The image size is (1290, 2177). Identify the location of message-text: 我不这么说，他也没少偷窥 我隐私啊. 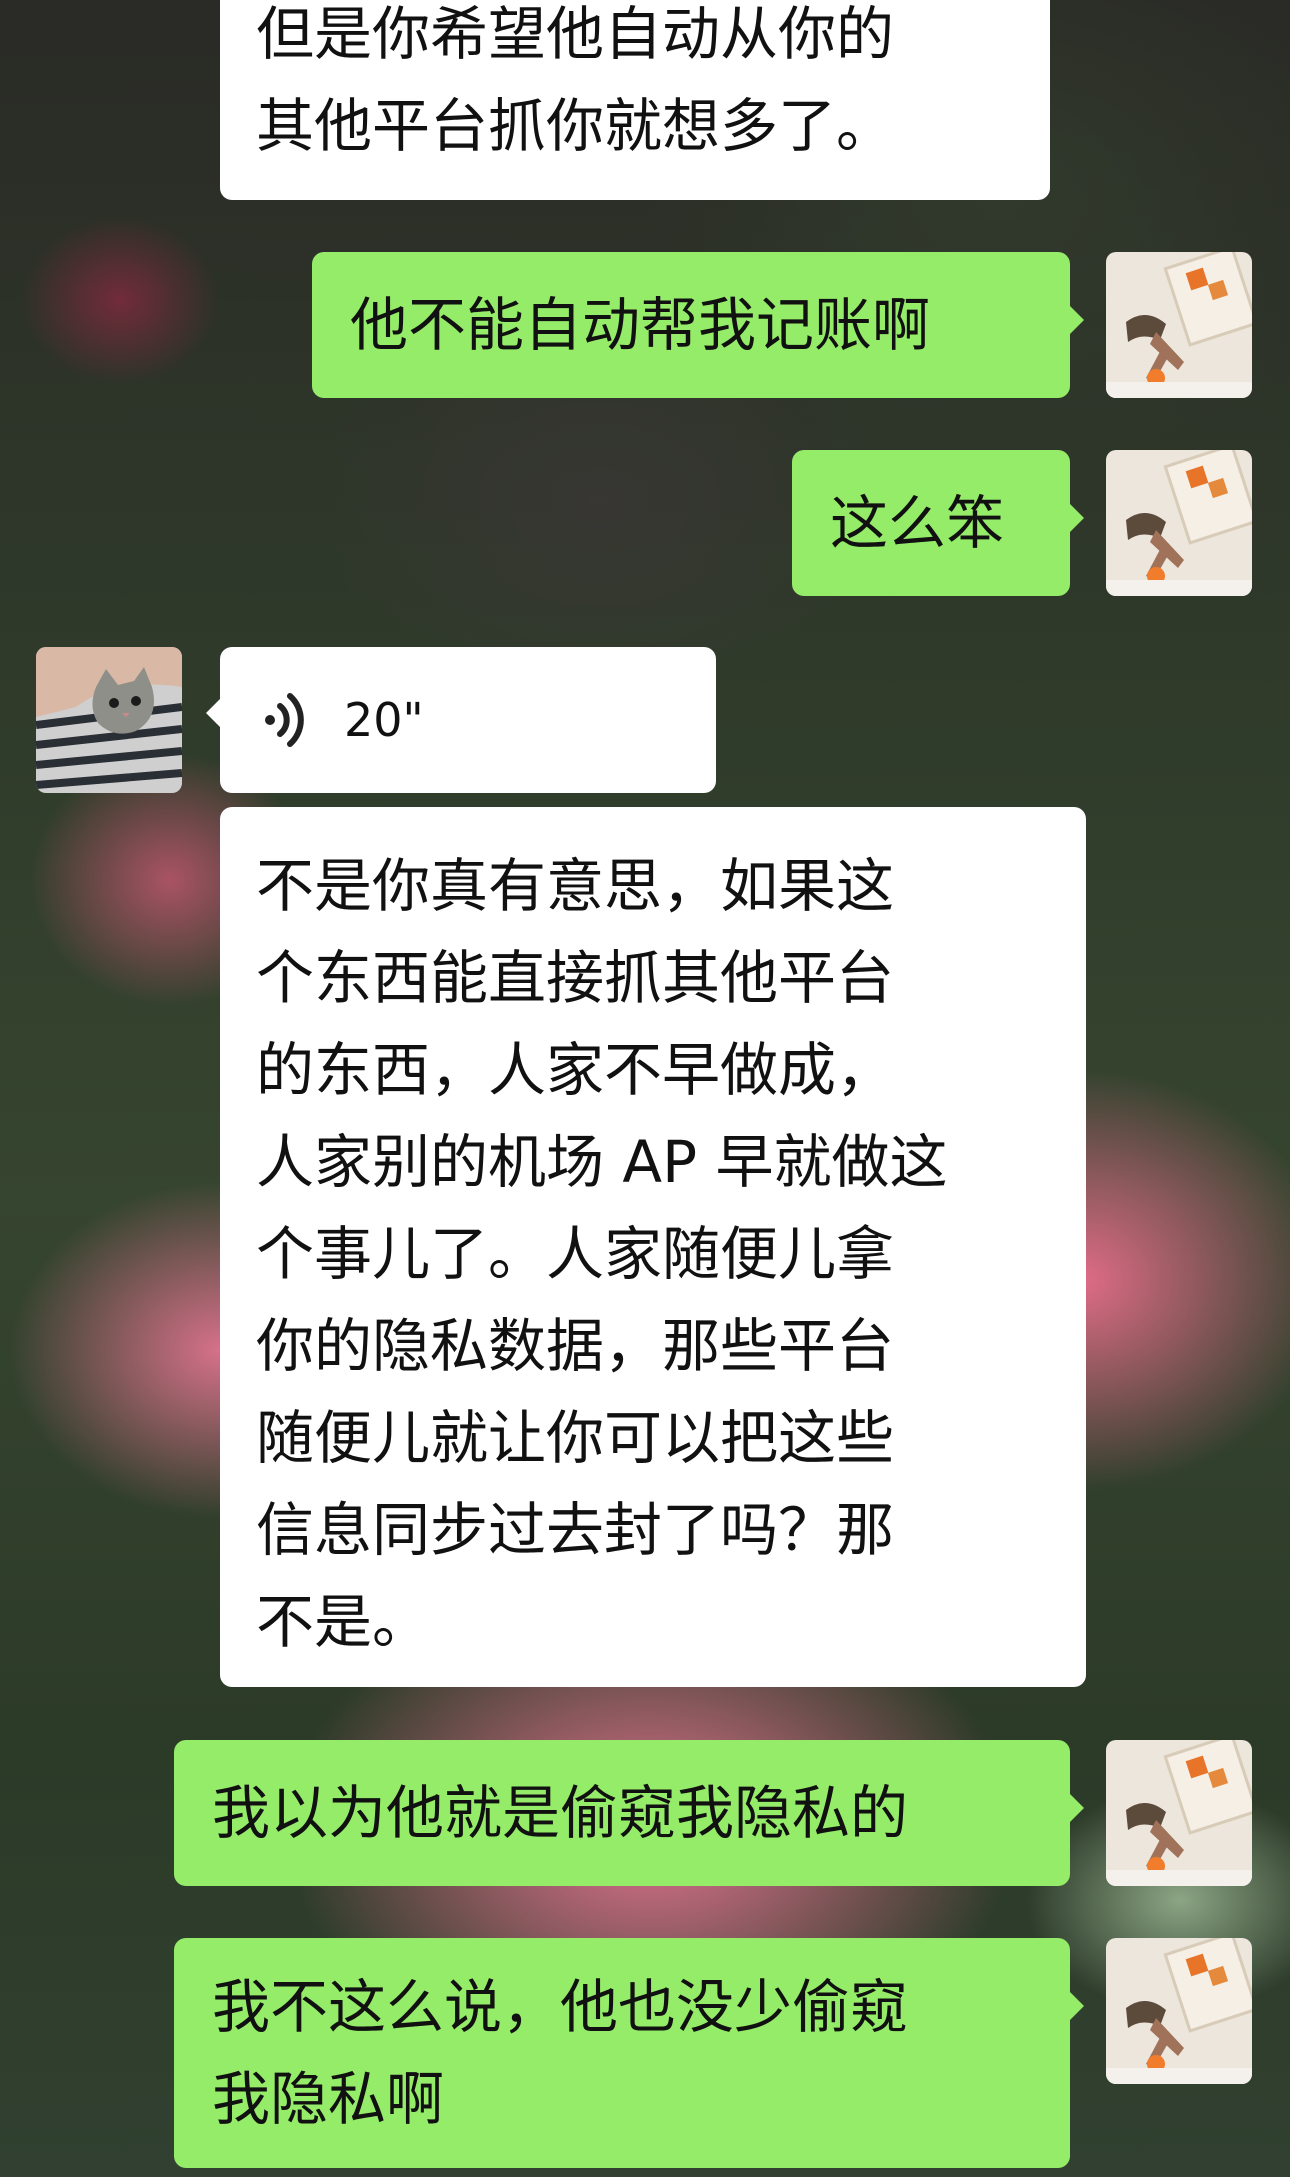
(560, 2053).